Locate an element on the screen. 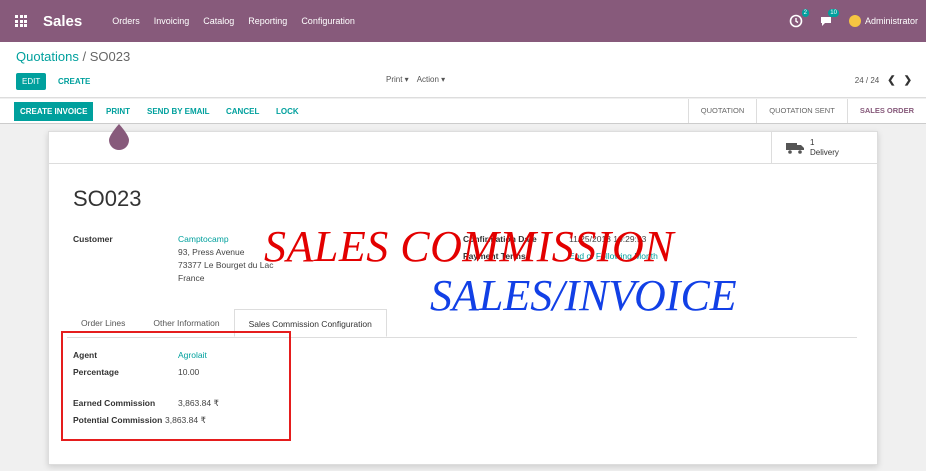  breadcrumb-quotations: Quotations is located at coordinates (47, 56).